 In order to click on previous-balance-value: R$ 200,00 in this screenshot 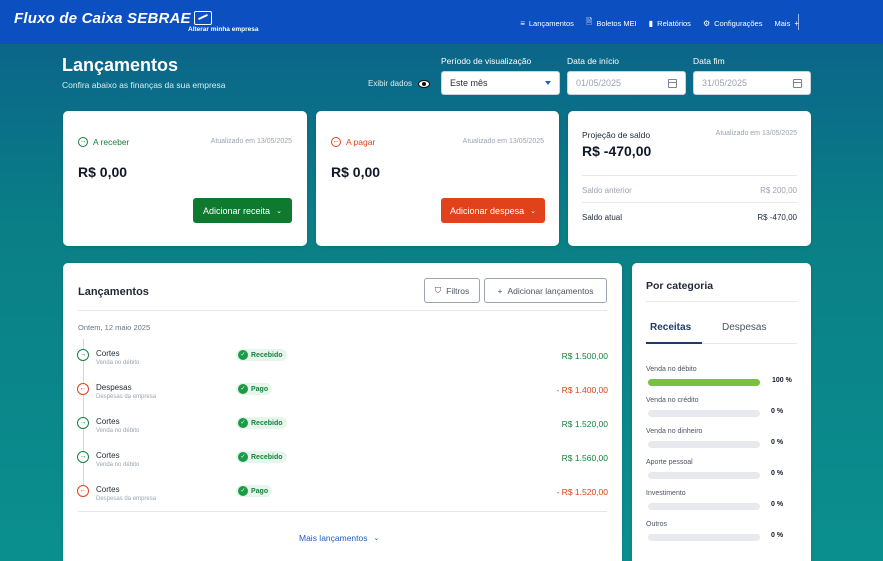, I will do `click(778, 190)`.